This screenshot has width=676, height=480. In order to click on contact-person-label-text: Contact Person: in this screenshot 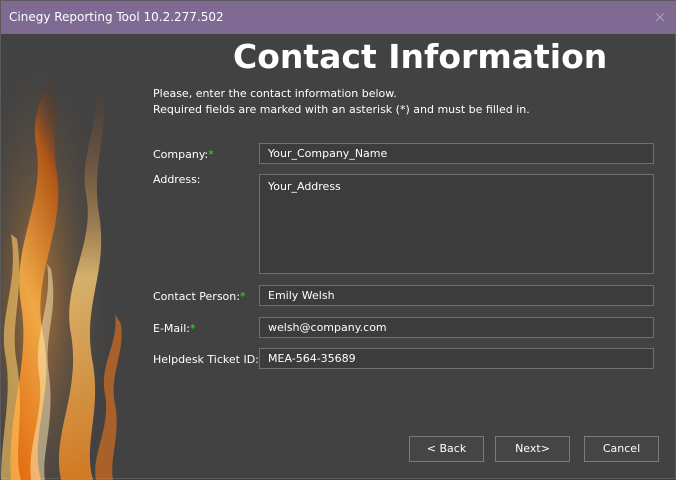, I will do `click(196, 296)`.